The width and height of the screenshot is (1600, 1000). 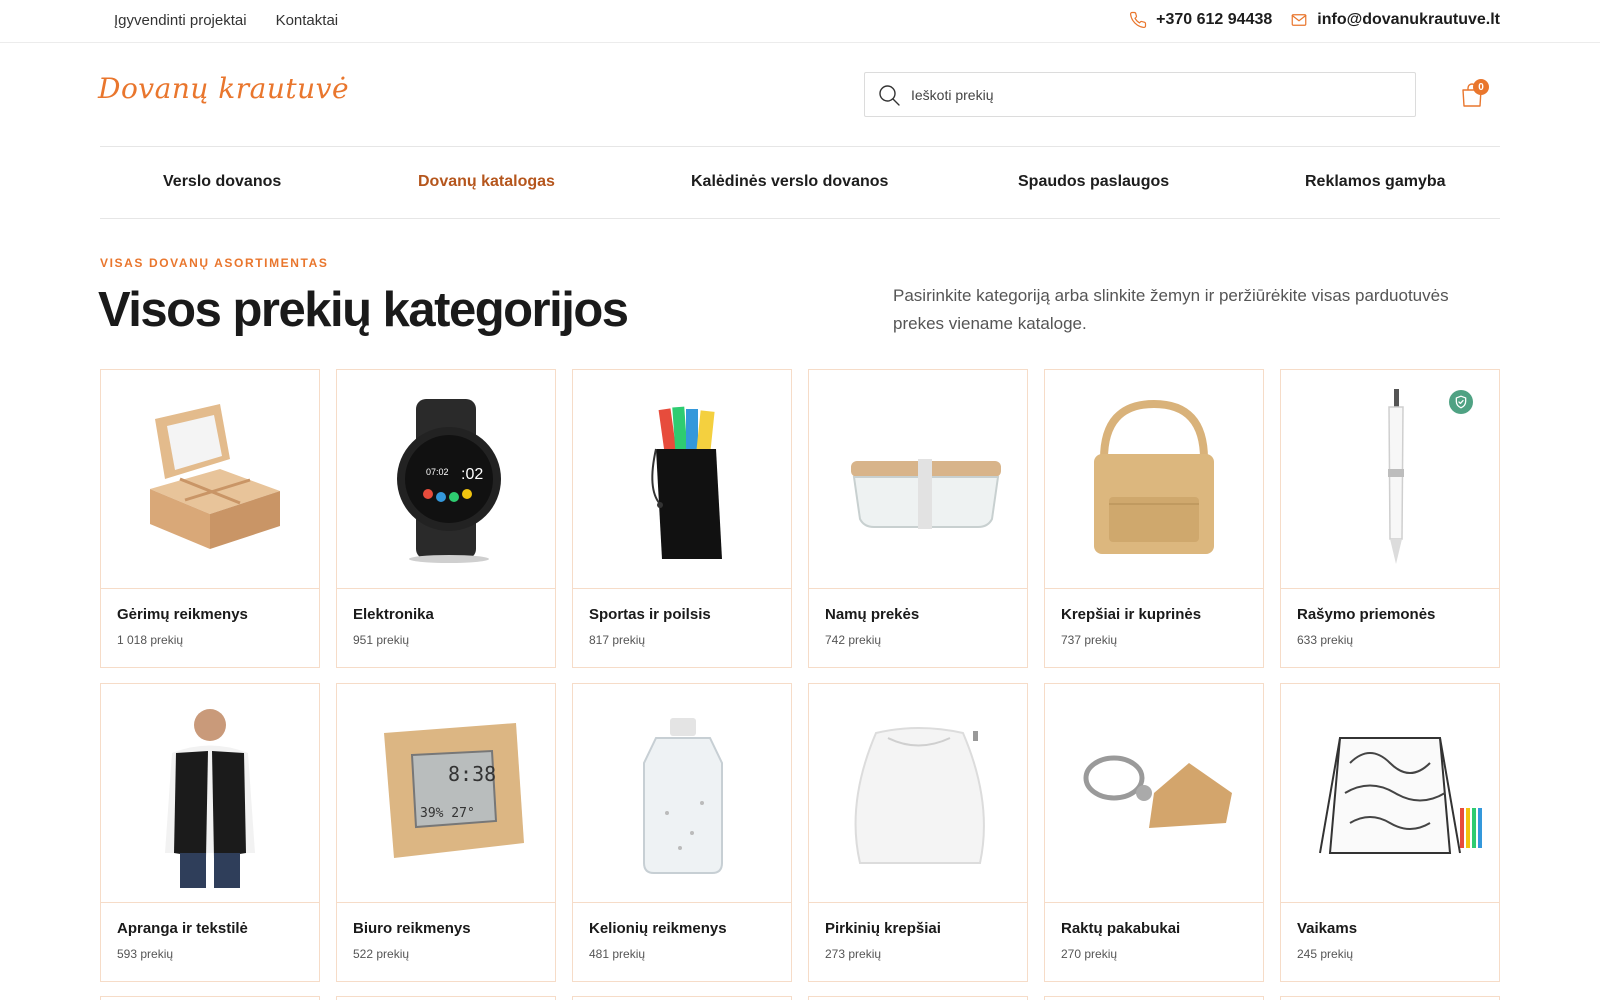 I want to click on house-keychain-icon, so click(x=1157, y=791).